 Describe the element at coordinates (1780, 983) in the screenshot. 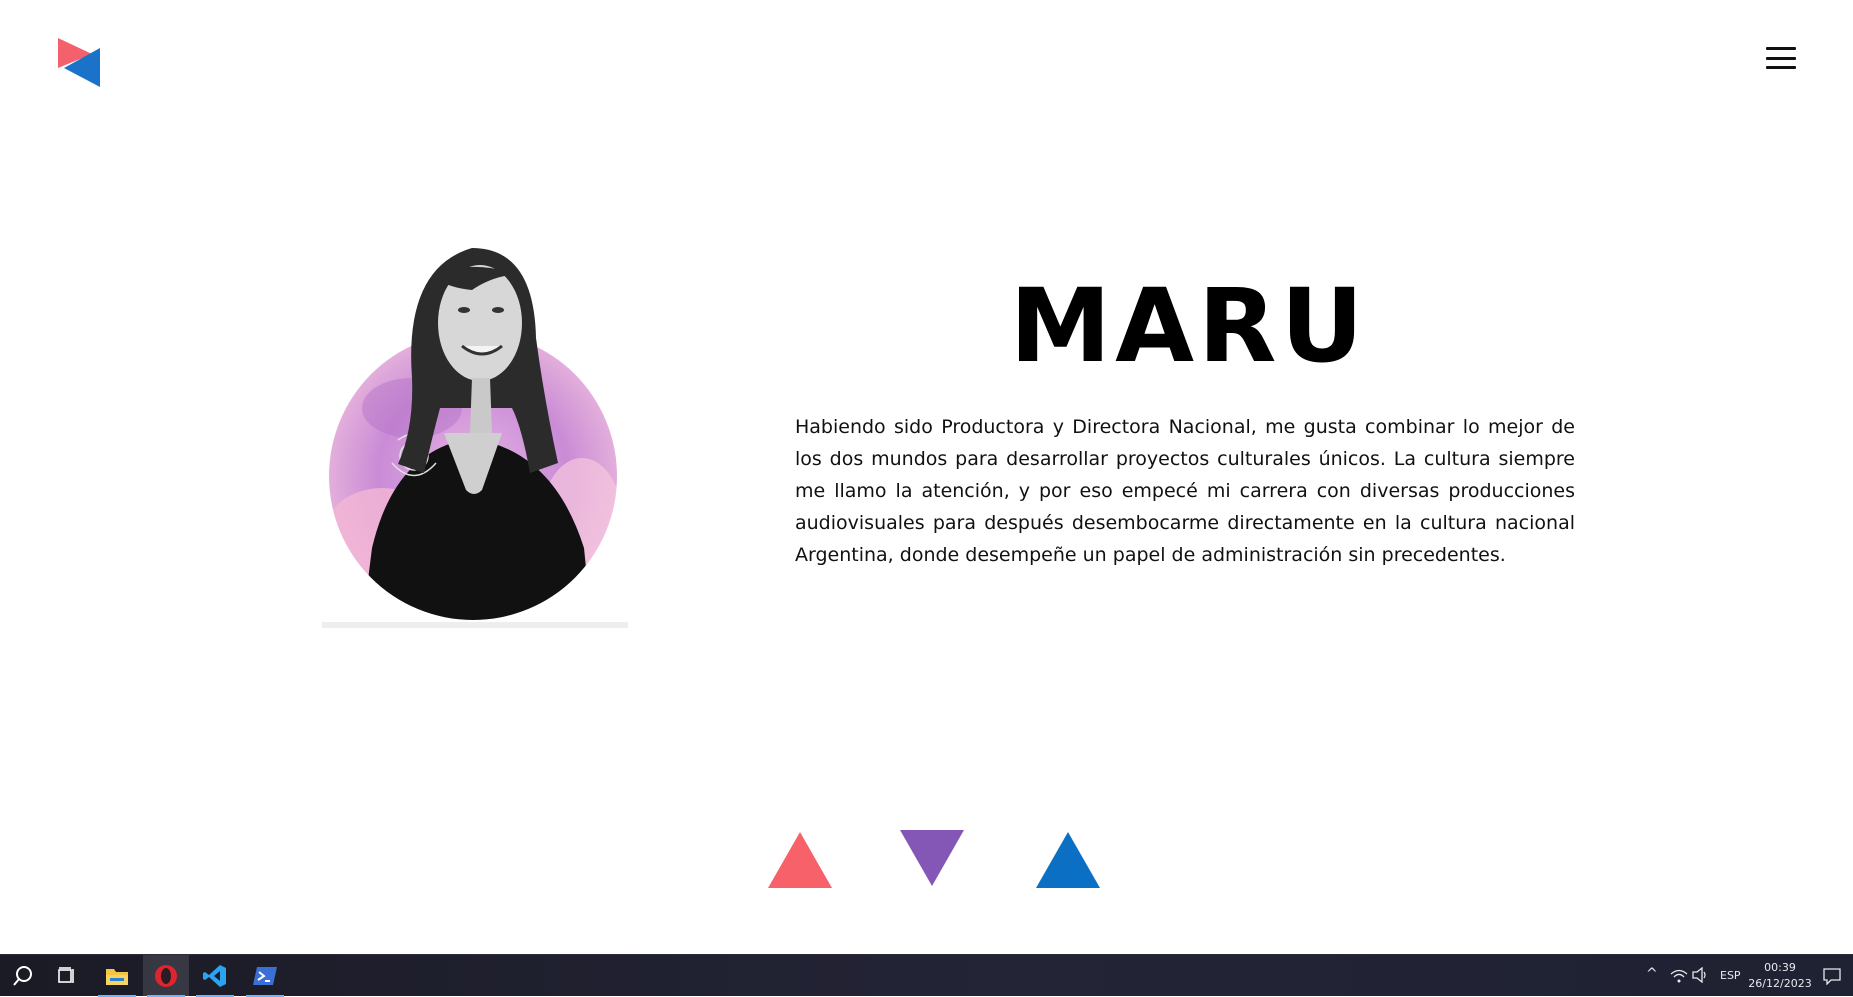

I see `clock-date: 26/12/2023` at that location.